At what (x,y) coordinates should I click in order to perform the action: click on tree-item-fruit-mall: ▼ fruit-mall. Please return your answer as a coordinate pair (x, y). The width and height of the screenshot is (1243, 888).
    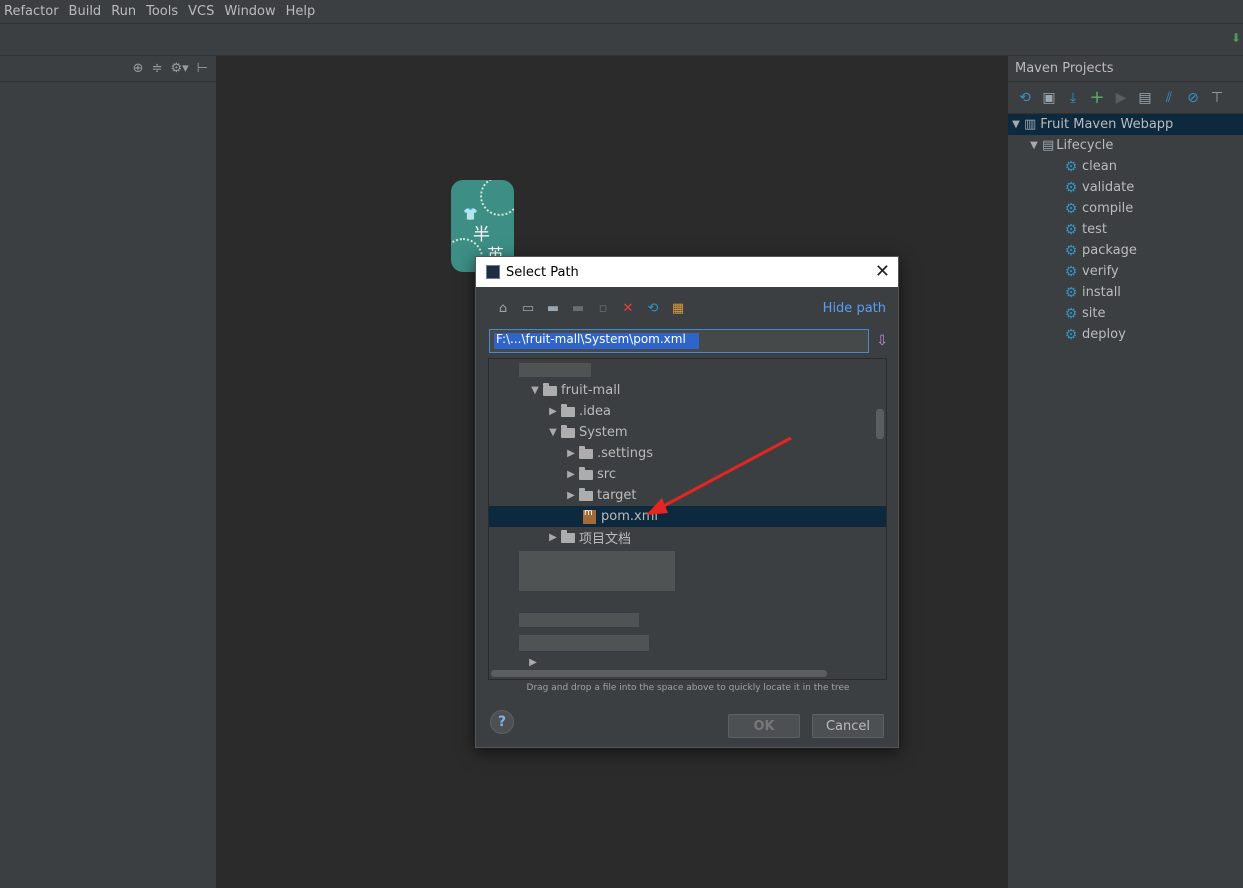
    Looking at the image, I should click on (687, 390).